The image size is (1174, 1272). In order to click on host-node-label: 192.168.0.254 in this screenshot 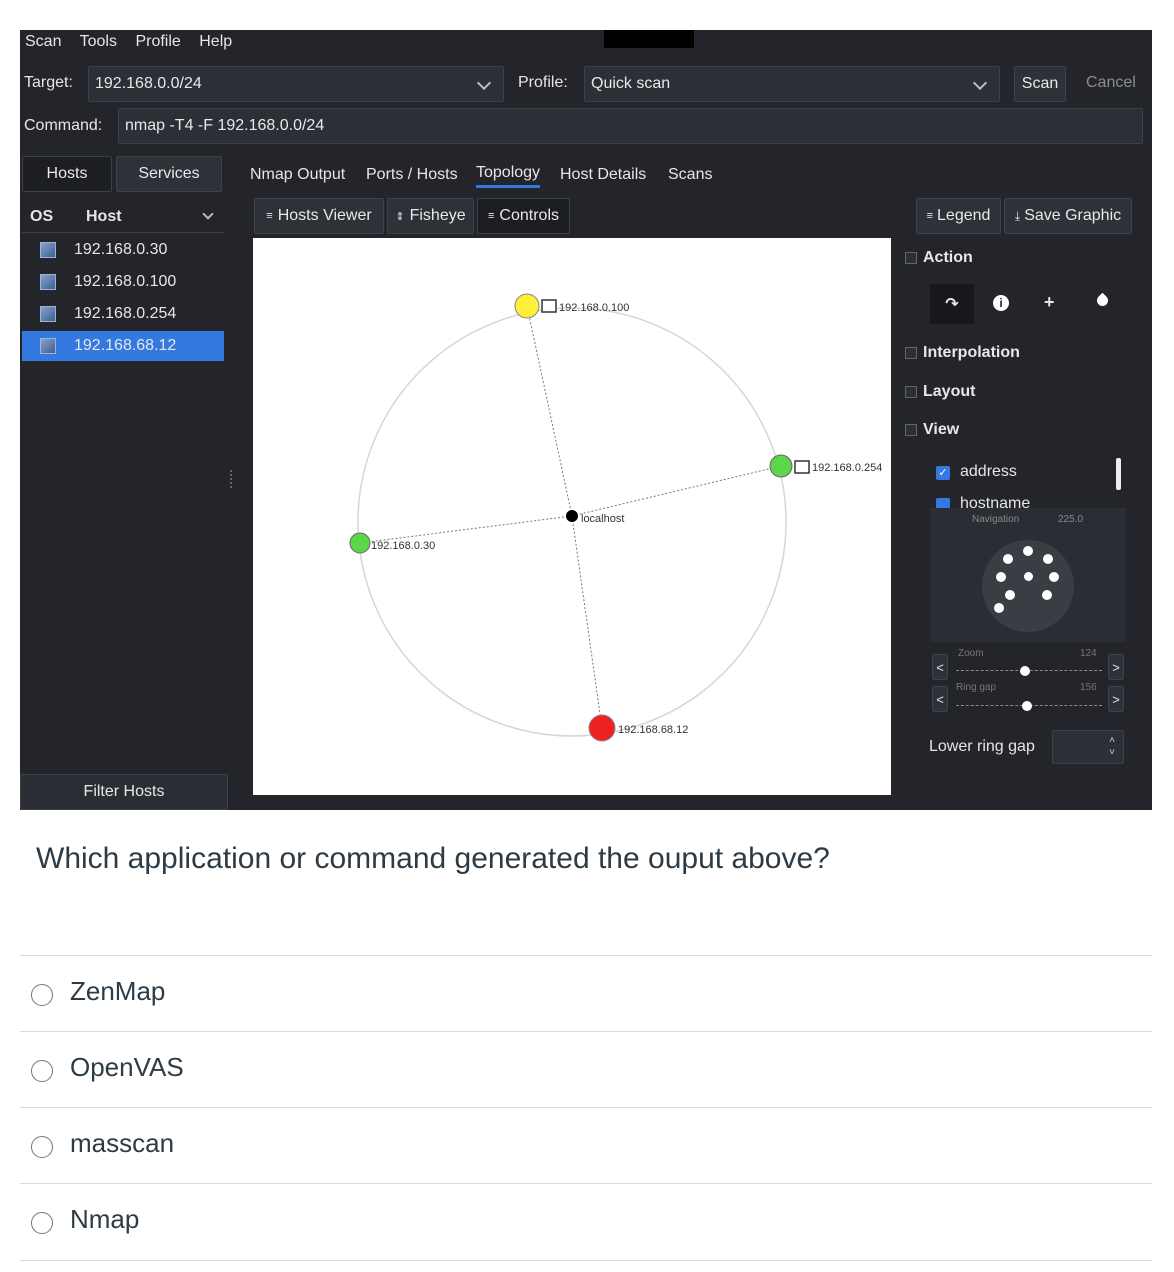, I will do `click(847, 468)`.